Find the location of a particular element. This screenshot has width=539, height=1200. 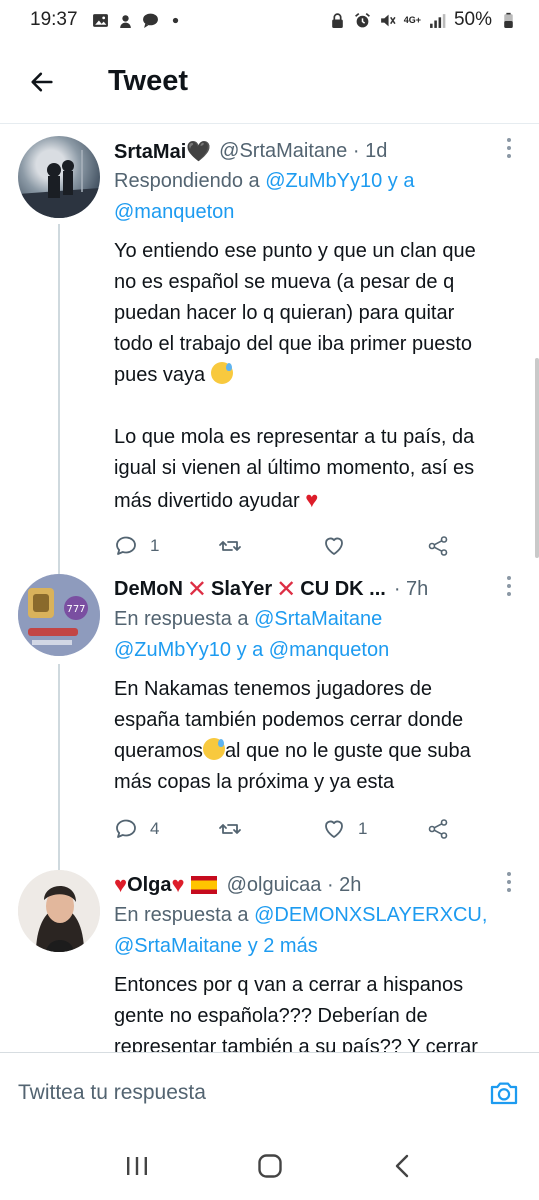

text-line: queramos is located at coordinates (158, 751).